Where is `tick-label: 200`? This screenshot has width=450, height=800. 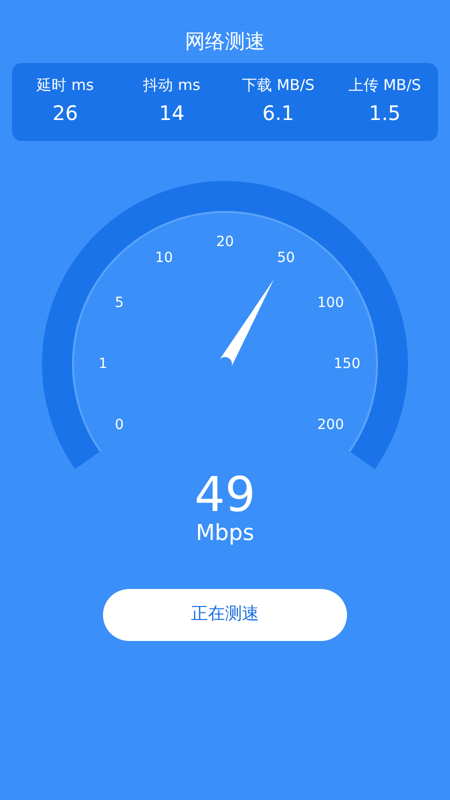
tick-label: 200 is located at coordinates (330, 425).